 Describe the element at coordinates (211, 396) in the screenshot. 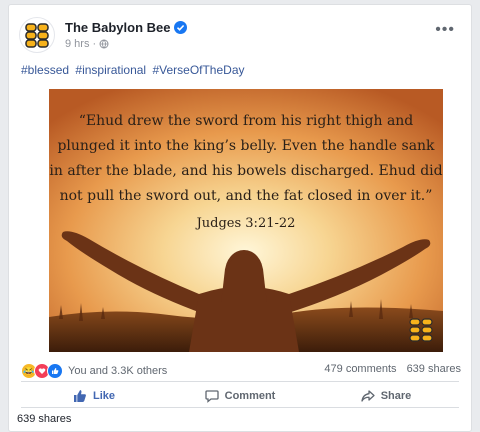

I see `comment-icon` at that location.